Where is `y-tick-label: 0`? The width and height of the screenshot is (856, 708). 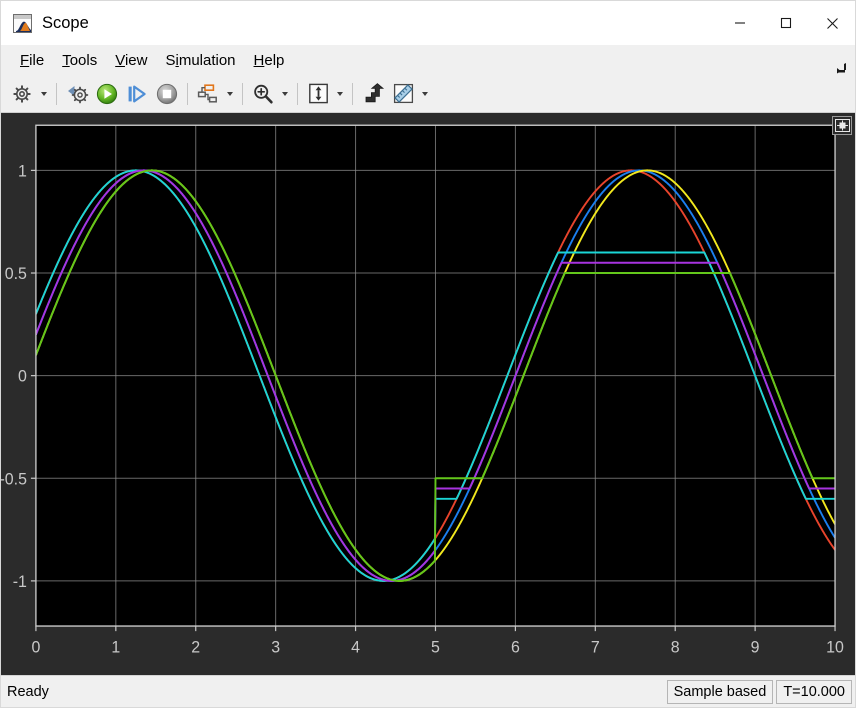 y-tick-label: 0 is located at coordinates (22, 377).